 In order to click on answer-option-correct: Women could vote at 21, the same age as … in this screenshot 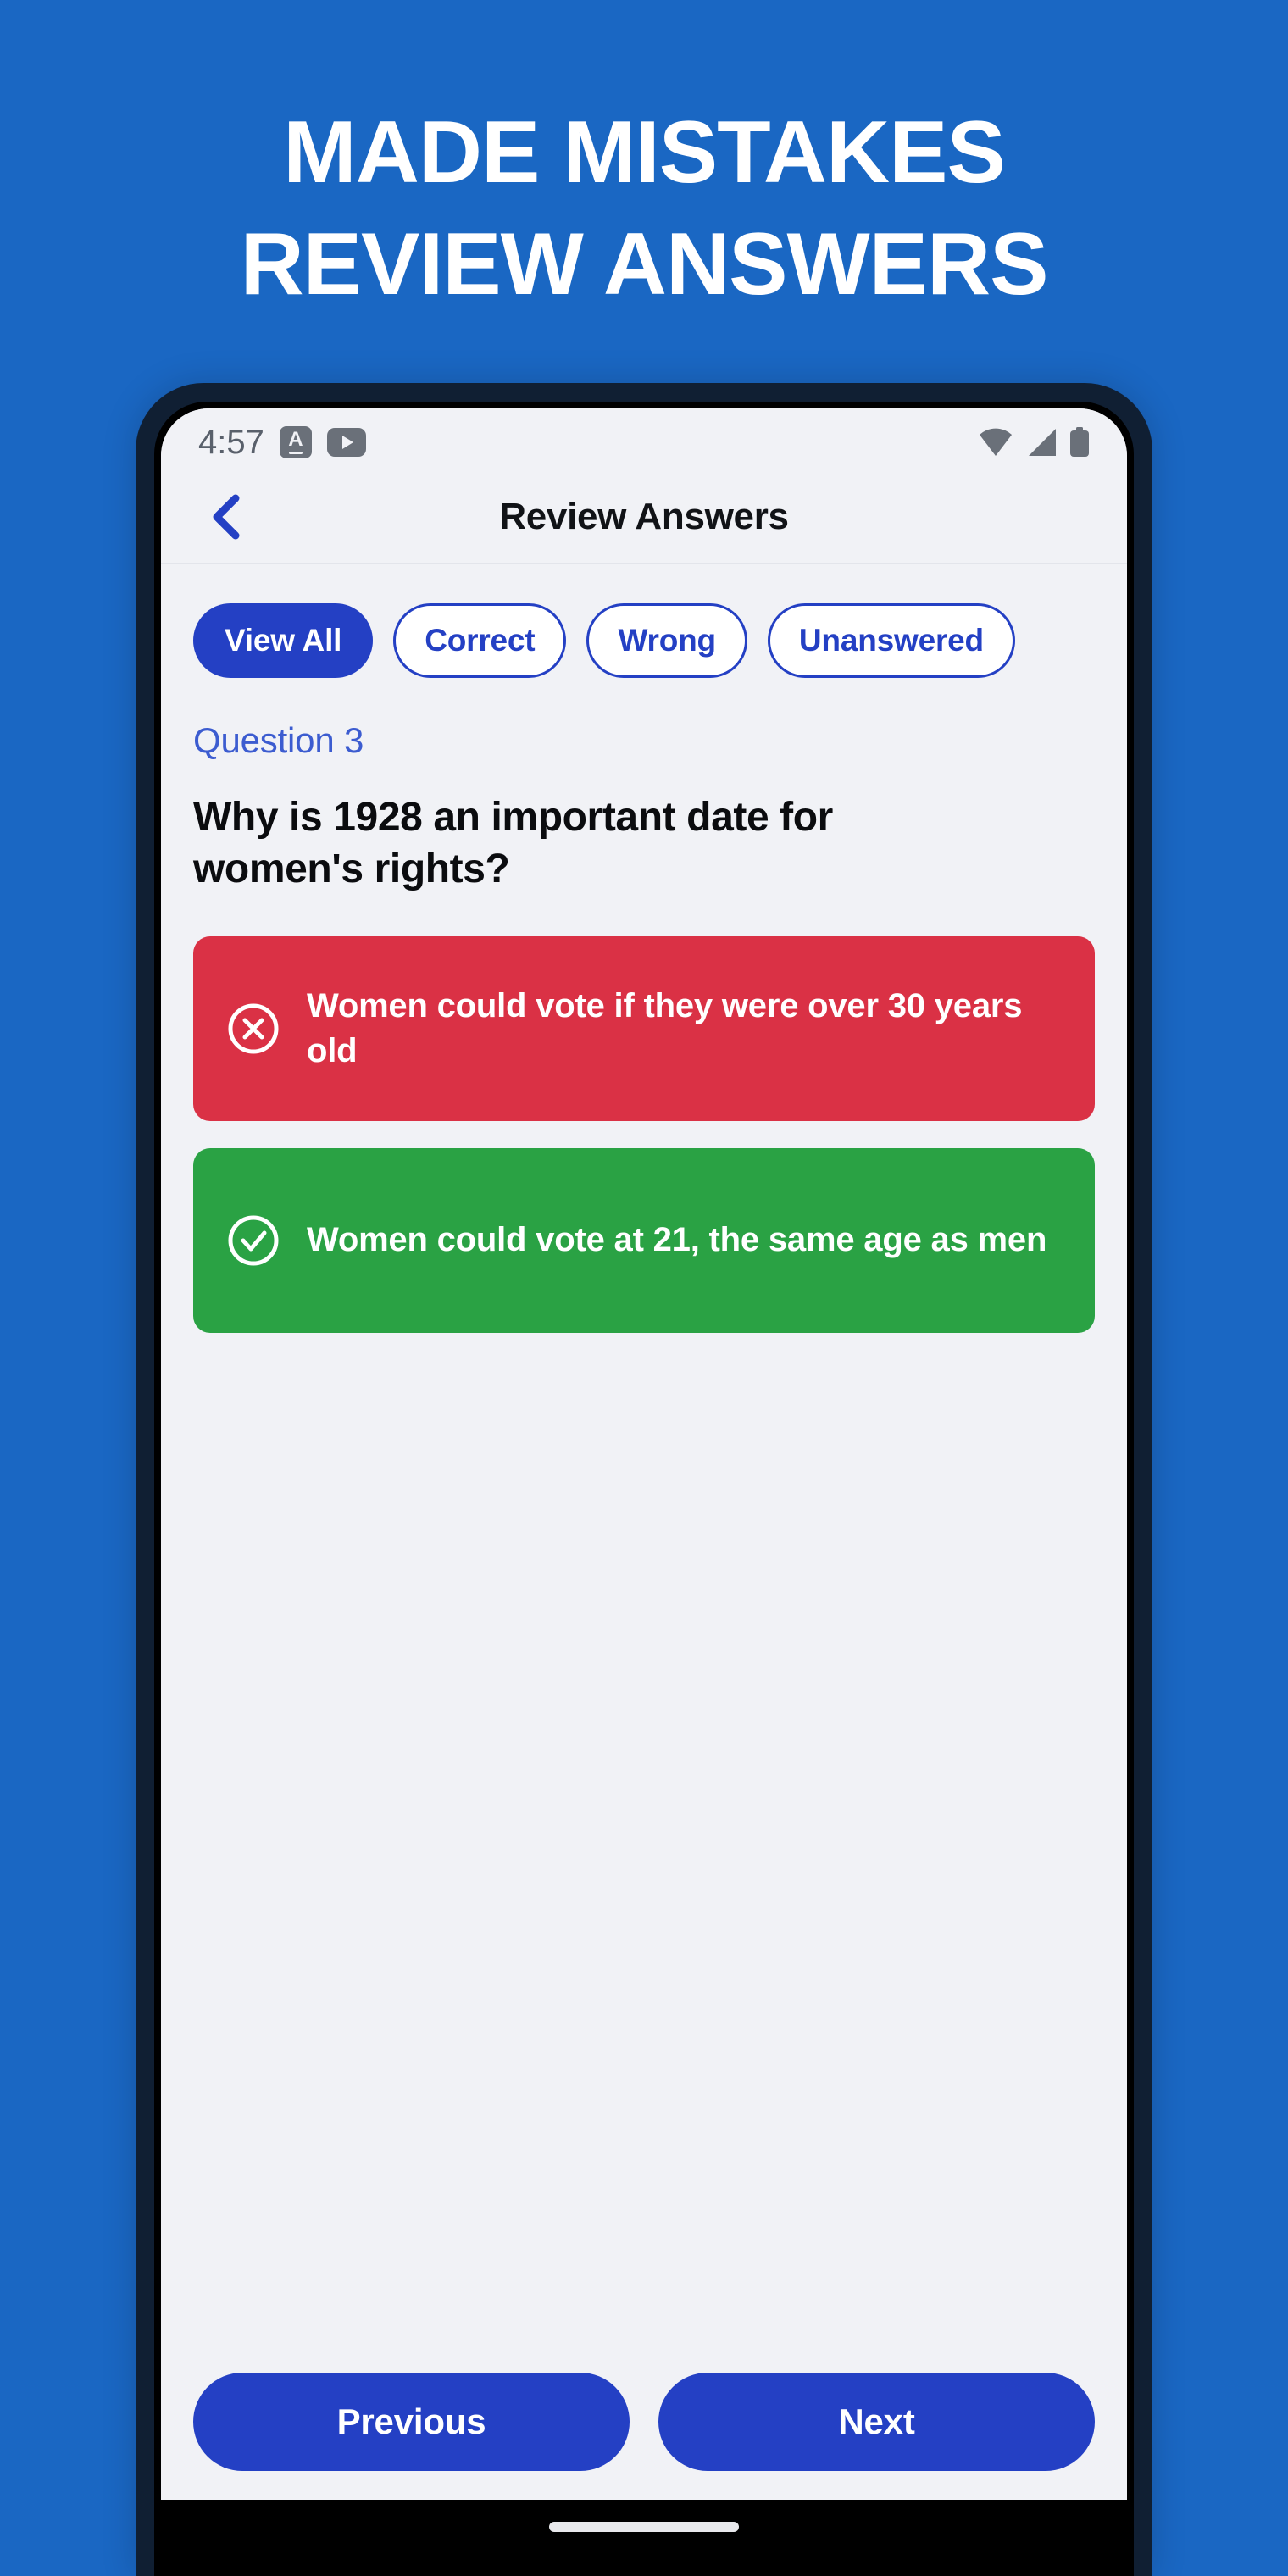, I will do `click(644, 1240)`.